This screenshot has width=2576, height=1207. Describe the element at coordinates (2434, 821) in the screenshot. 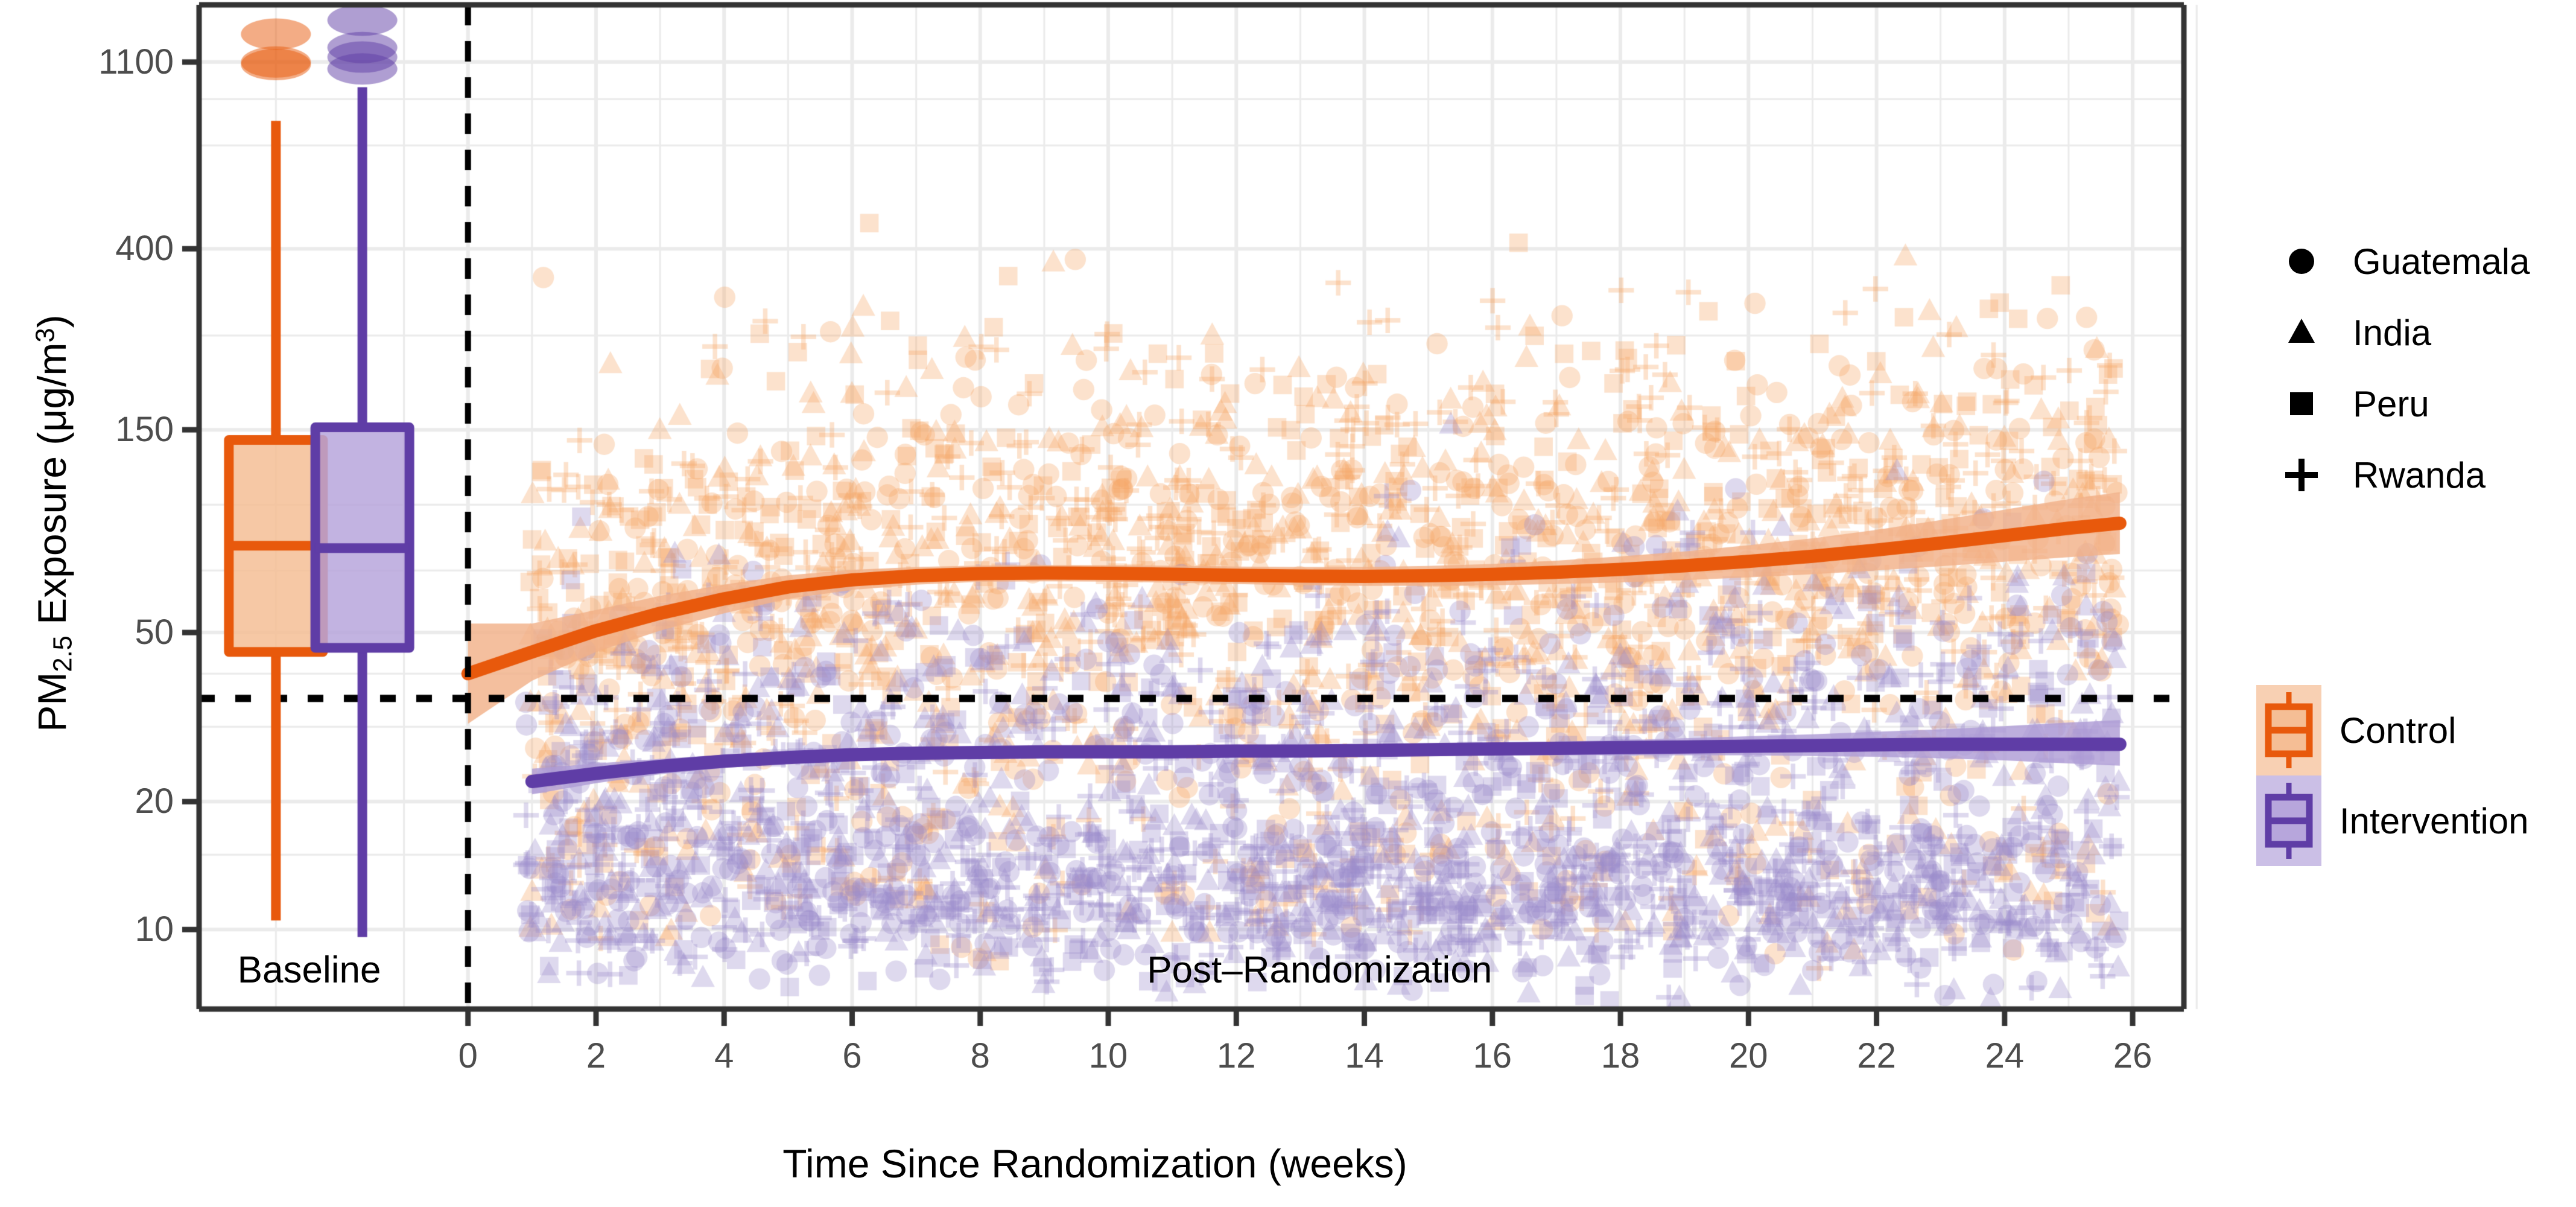

I see `arm-legend-label: Intervention` at that location.